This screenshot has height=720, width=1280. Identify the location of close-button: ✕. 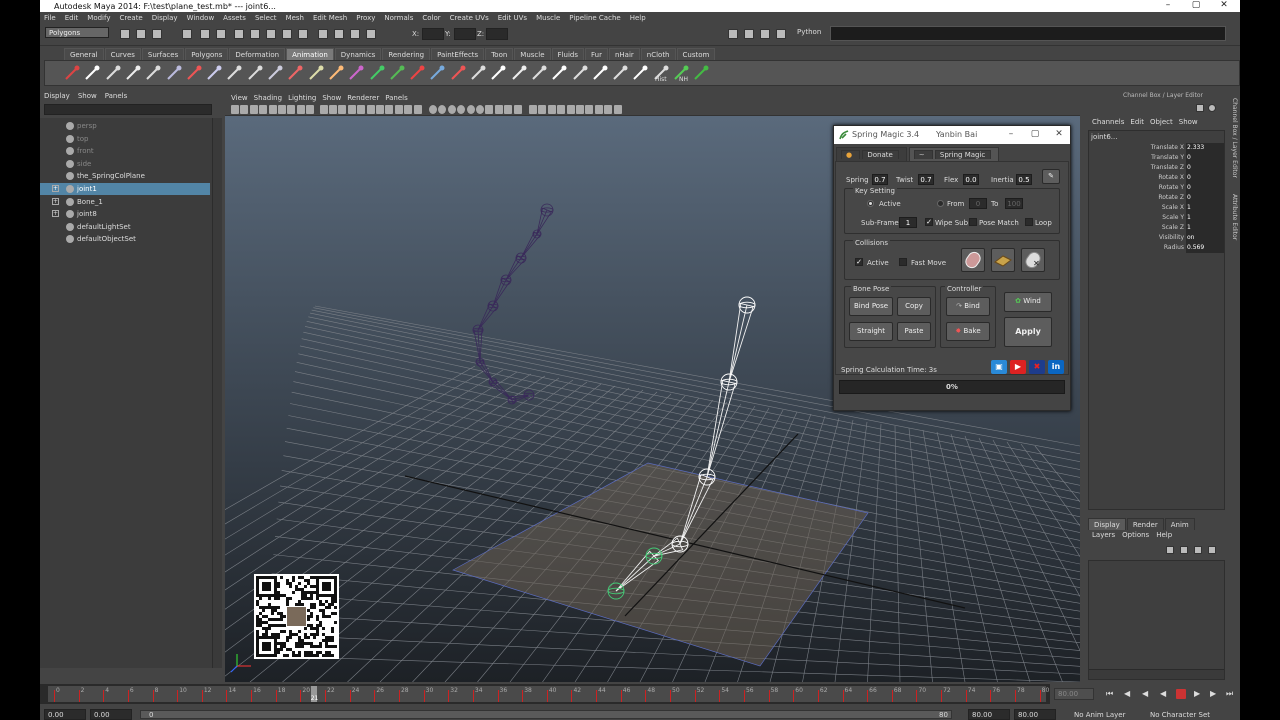
(1224, 6).